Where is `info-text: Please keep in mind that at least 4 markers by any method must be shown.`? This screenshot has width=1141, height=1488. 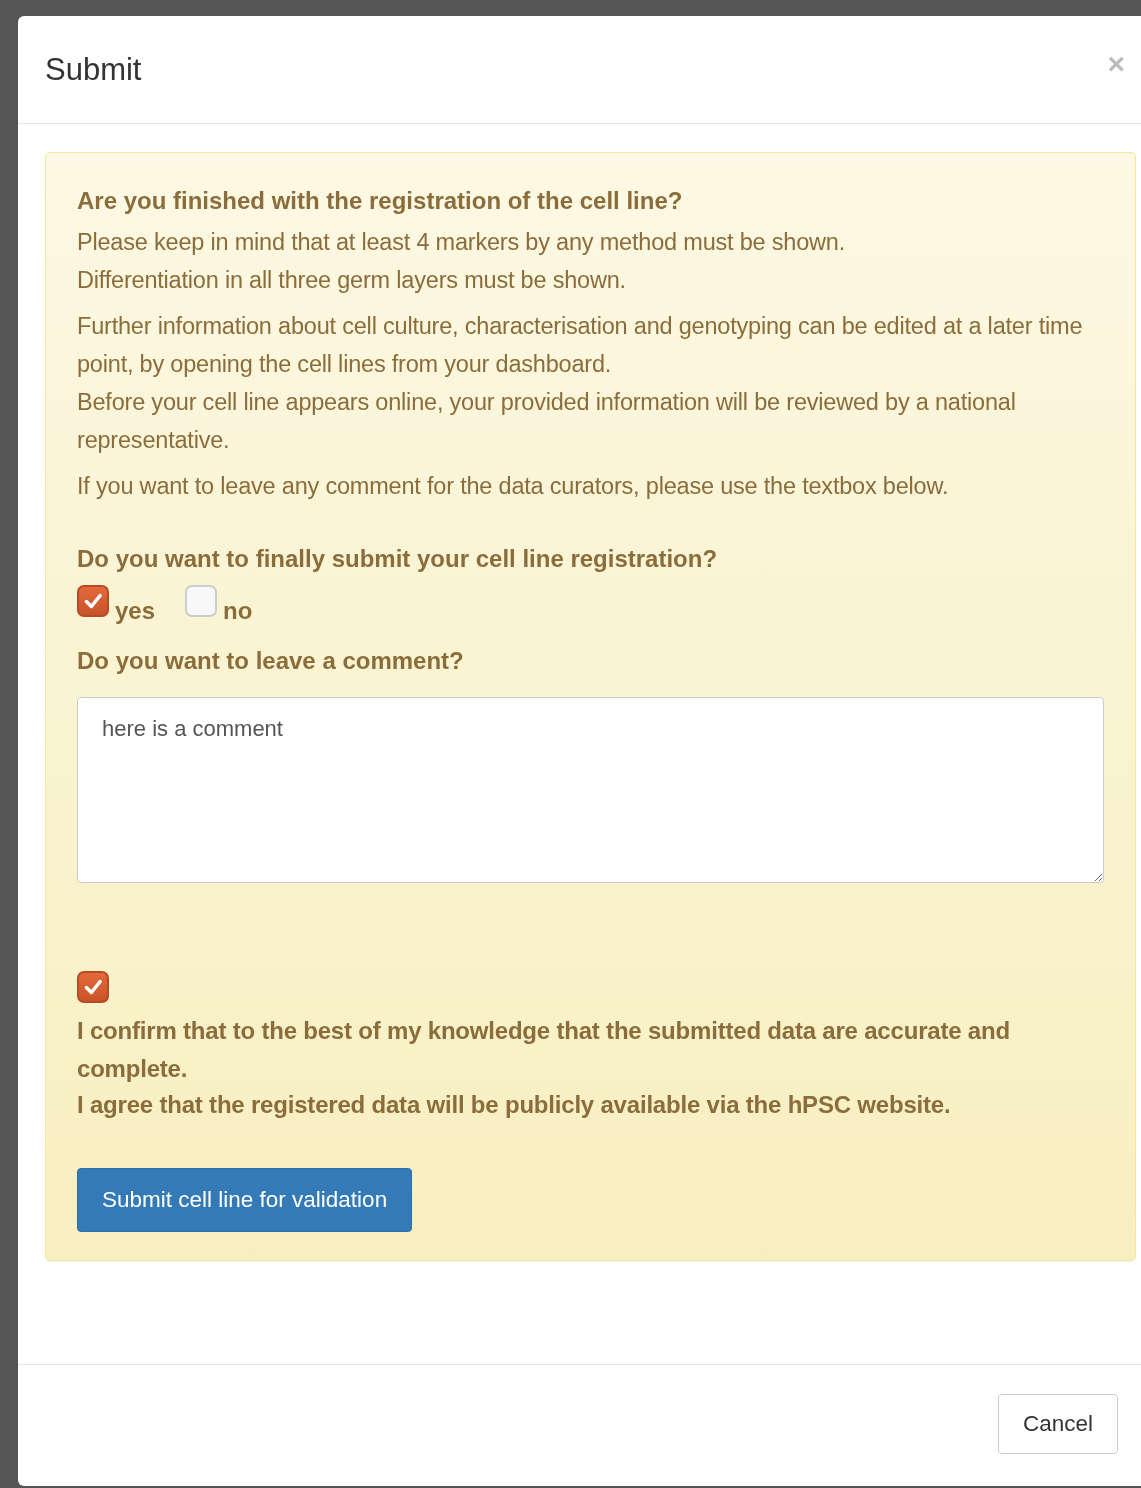 info-text: Please keep in mind that at least 4 markers by any method must be shown. is located at coordinates (462, 242).